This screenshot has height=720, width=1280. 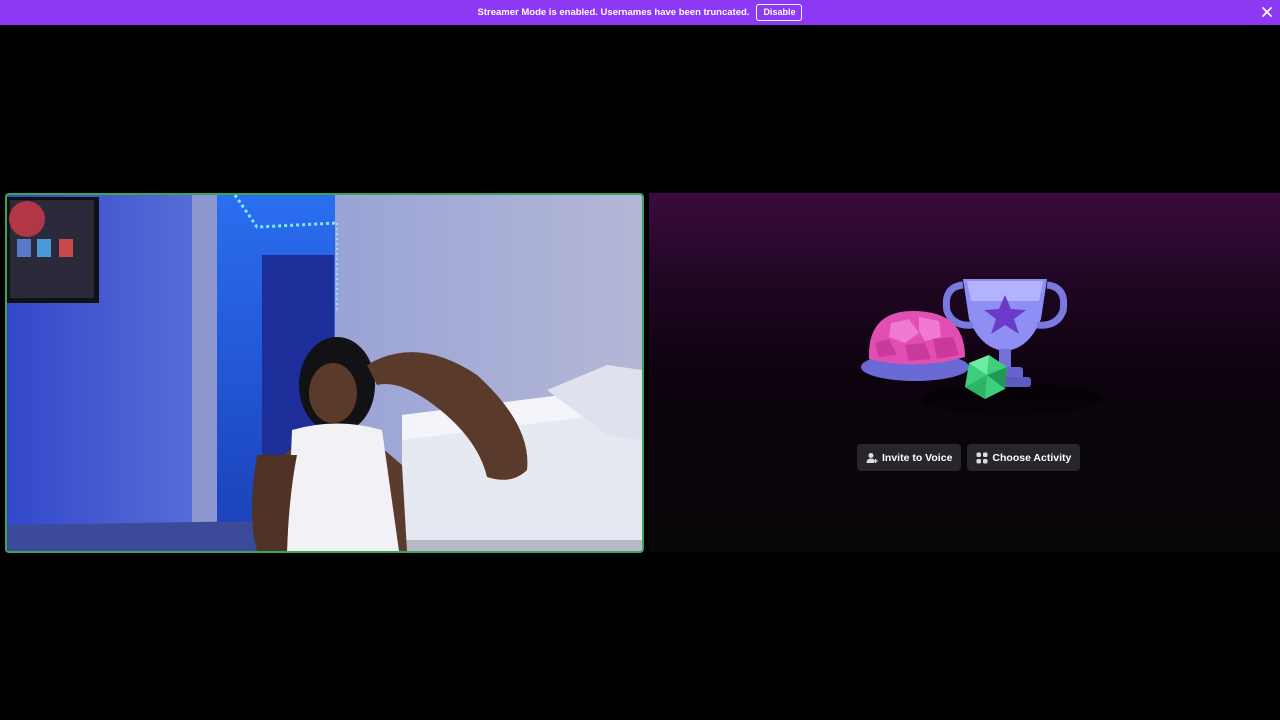 What do you see at coordinates (982, 458) in the screenshot?
I see `activities-grid-icon` at bounding box center [982, 458].